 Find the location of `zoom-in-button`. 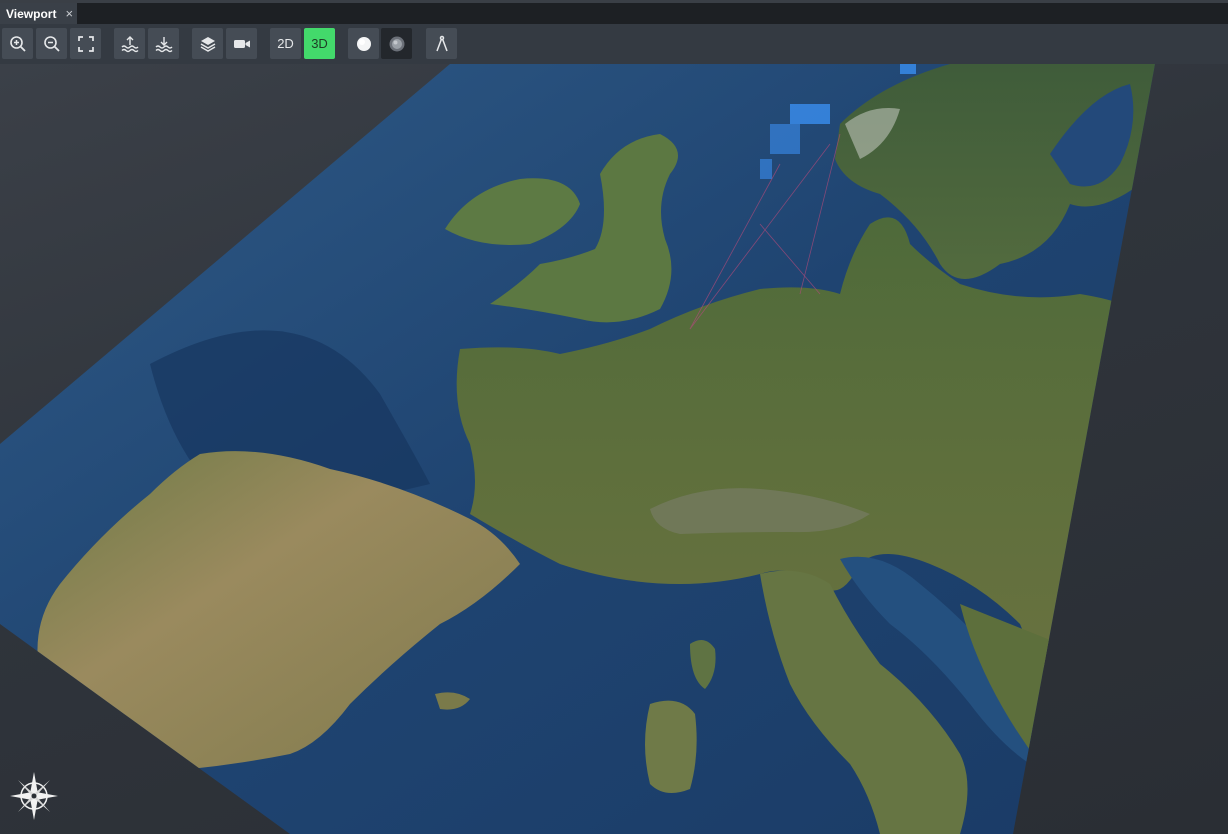

zoom-in-button is located at coordinates (17, 43).